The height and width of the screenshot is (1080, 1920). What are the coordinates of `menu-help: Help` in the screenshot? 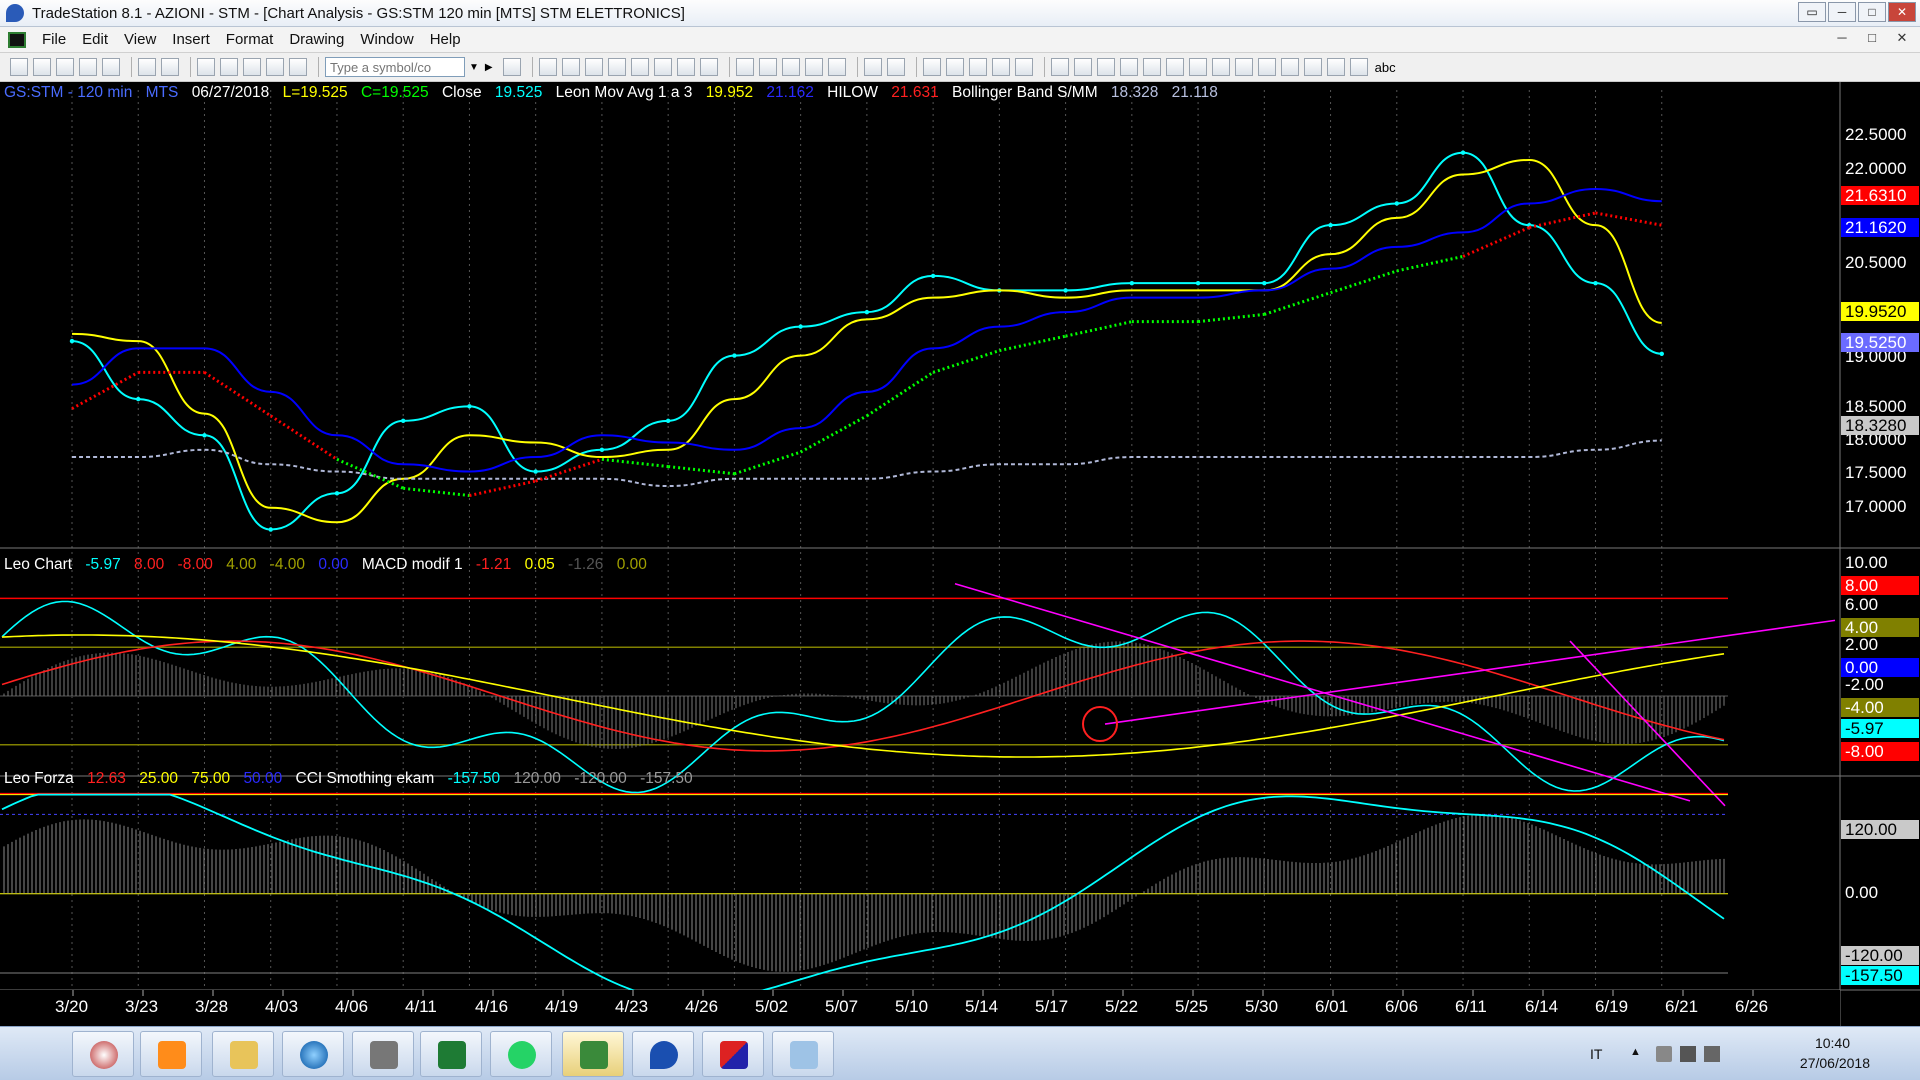 It's located at (445, 39).